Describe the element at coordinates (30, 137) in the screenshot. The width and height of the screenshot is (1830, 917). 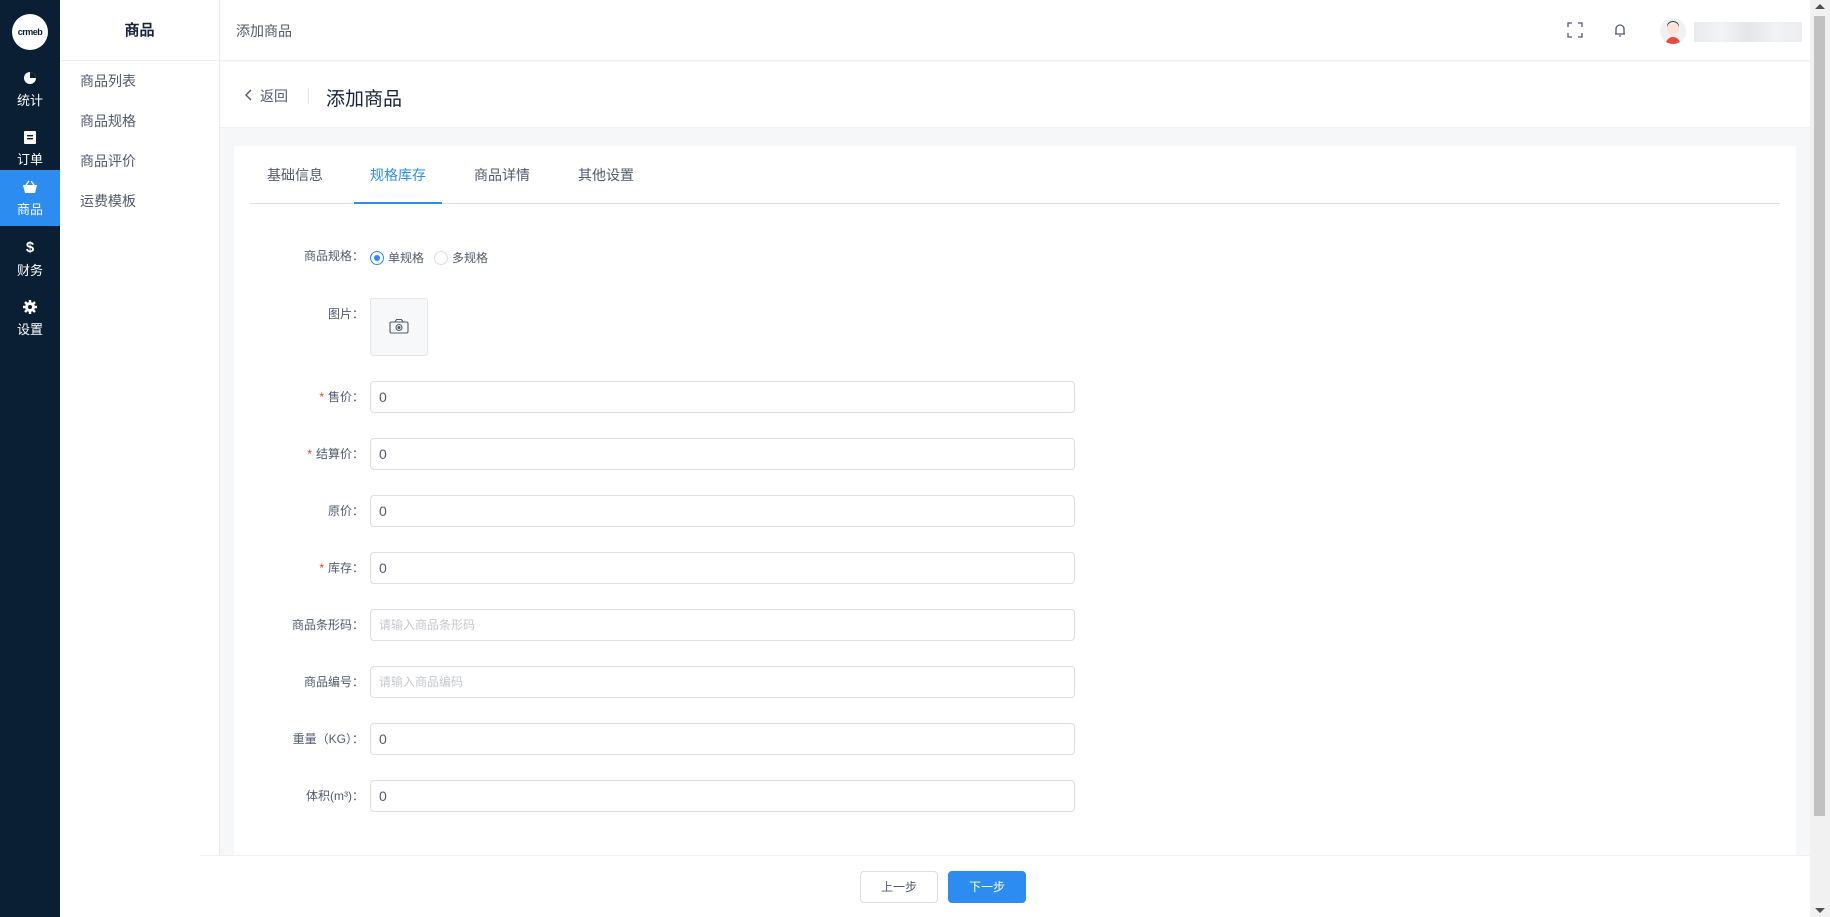
I see `clipboard-icon` at that location.